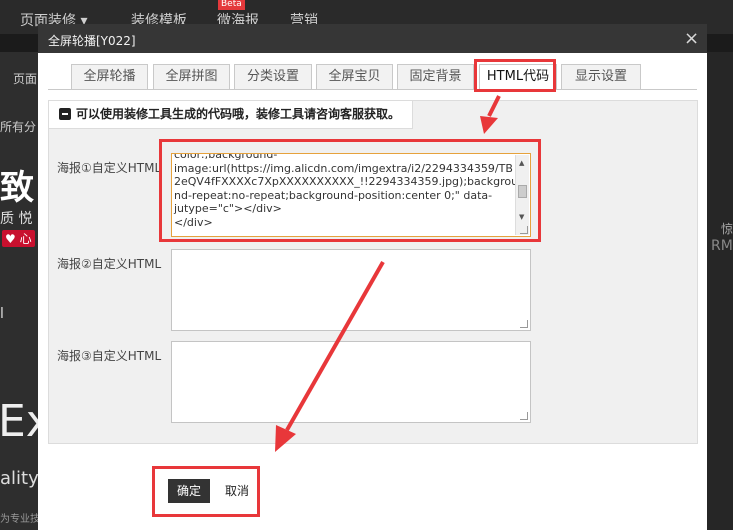  I want to click on tab-fullscreen-collage: 全屏拼图, so click(191, 76).